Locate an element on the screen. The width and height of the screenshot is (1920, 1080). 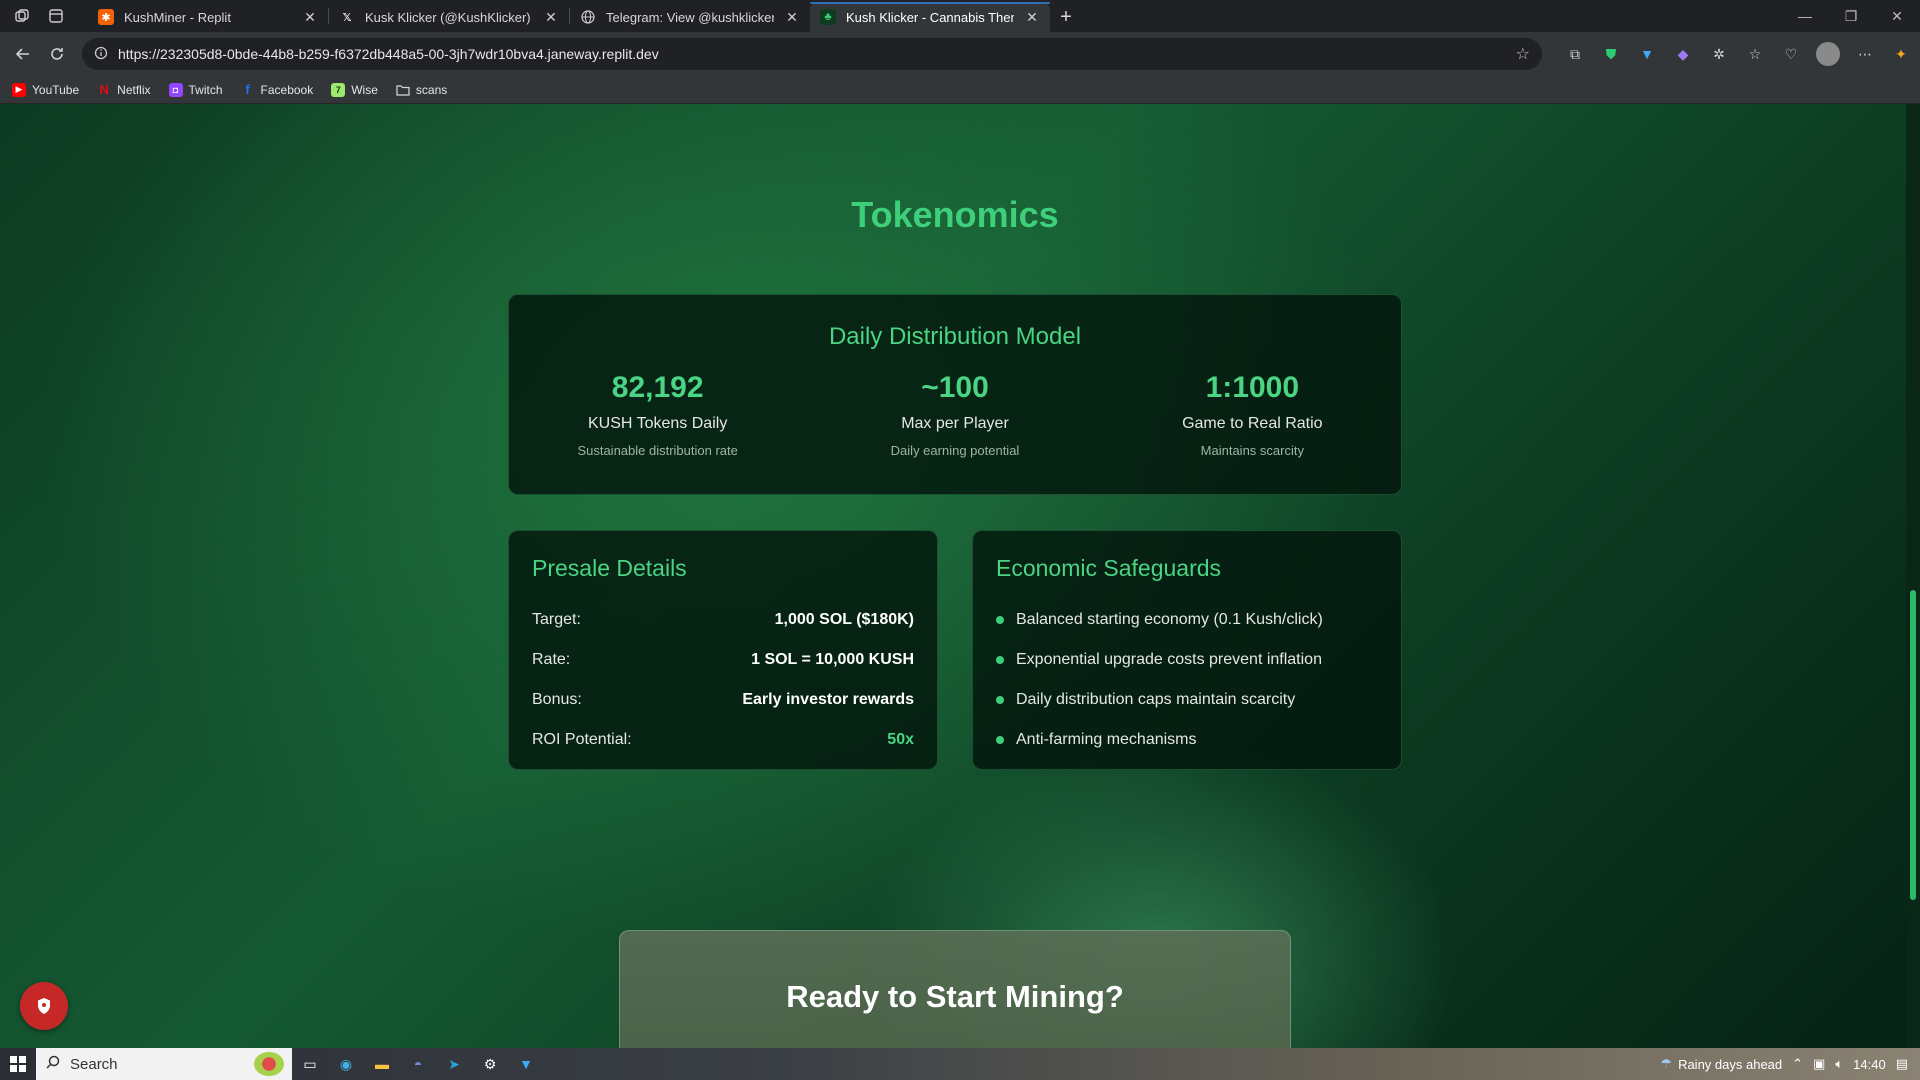
restore-icon: ❐ is located at coordinates (1851, 16).